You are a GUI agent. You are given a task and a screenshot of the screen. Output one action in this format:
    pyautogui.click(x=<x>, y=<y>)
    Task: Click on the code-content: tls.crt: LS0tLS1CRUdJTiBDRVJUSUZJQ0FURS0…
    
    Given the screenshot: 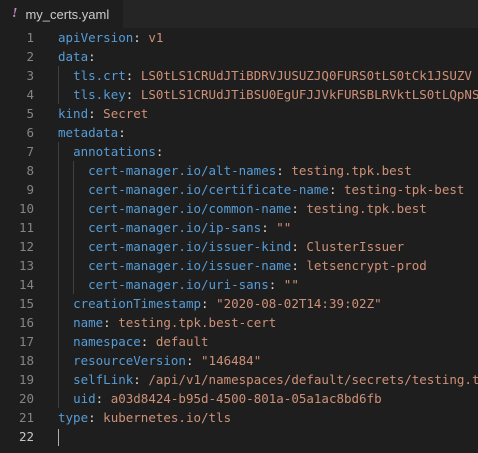 What is the action you would take?
    pyautogui.click(x=268, y=75)
    